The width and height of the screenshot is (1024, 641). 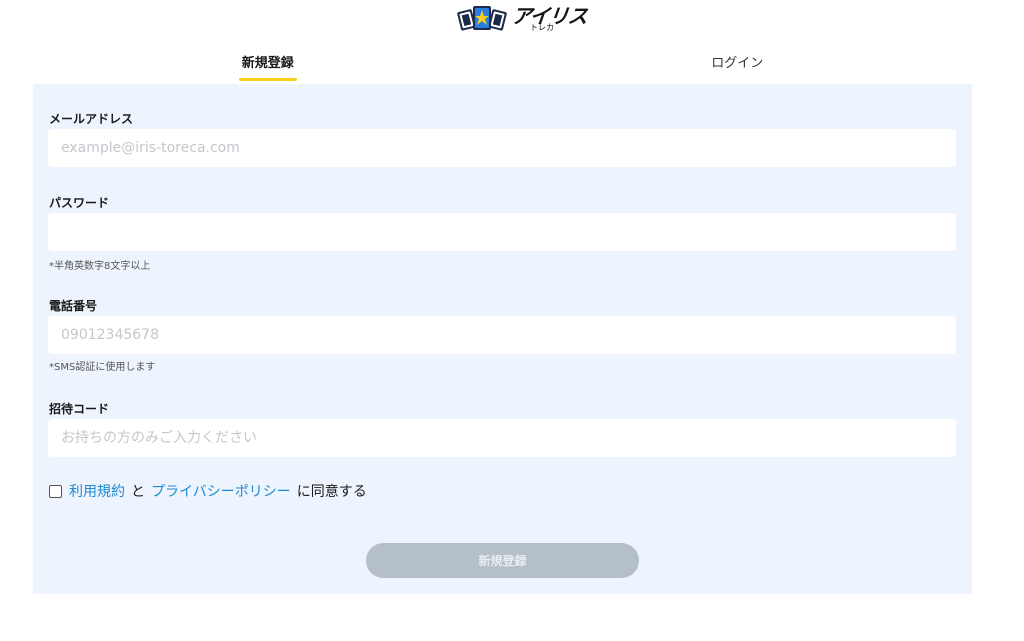 I want to click on agreement-row: 利用規約 と プライバシーポリシー に同意する, so click(x=211, y=491).